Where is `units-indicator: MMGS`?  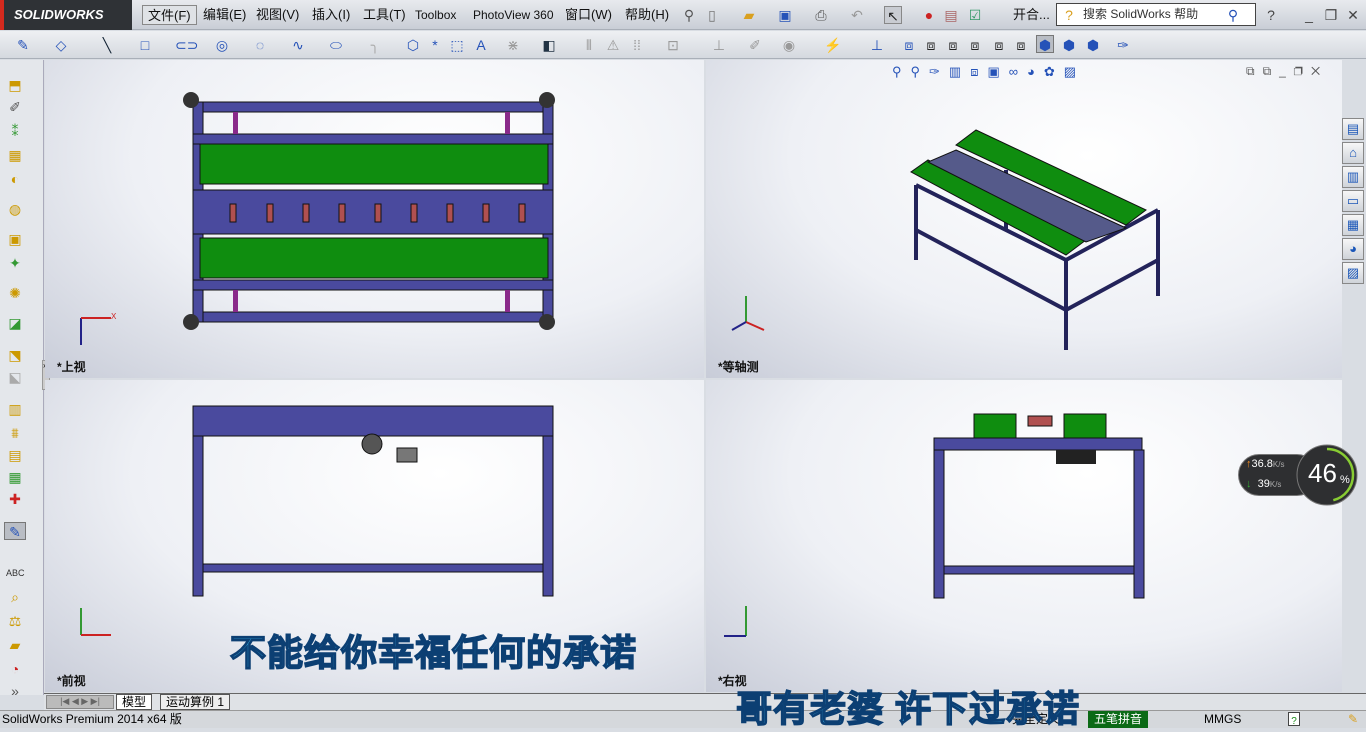 units-indicator: MMGS is located at coordinates (1222, 719).